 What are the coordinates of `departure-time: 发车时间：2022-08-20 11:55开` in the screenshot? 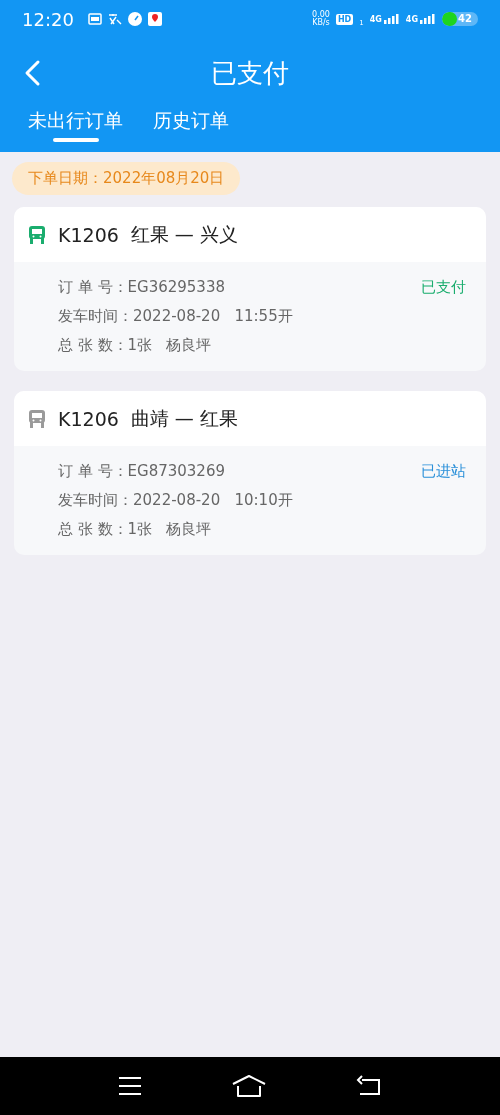 It's located at (175, 316).